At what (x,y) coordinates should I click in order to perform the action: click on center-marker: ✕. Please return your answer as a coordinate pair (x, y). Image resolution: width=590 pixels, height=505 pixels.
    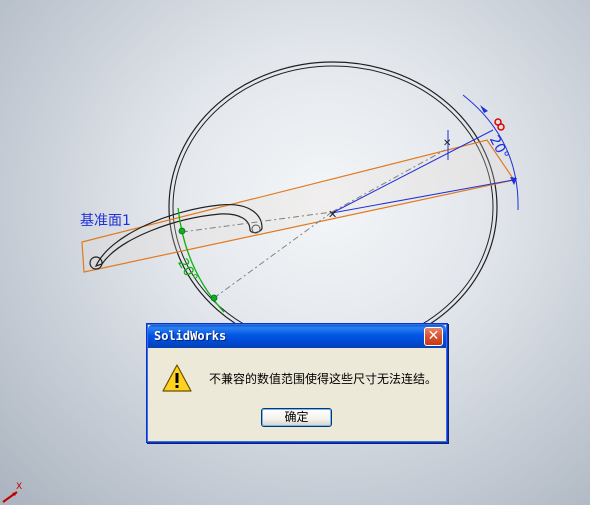
    Looking at the image, I should click on (332, 214).